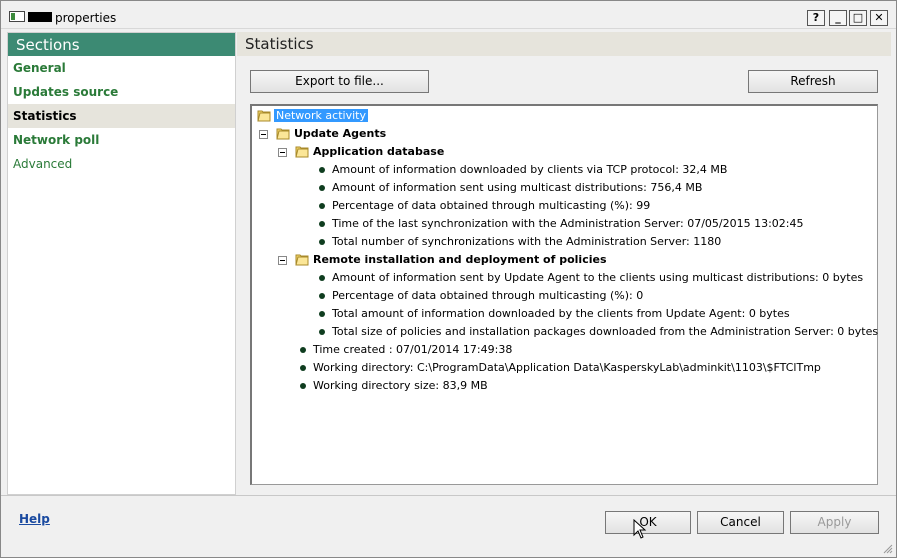 This screenshot has width=897, height=558. I want to click on mouse-cursor-icon, so click(640, 529).